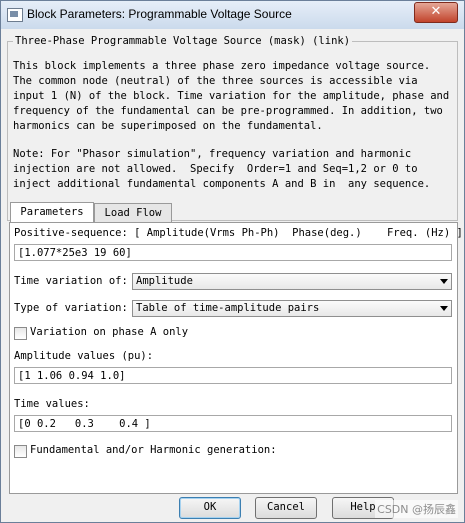 The width and height of the screenshot is (465, 523). I want to click on harmonic-generation-label: Fundamental and/or Harmonic generation:, so click(153, 450).